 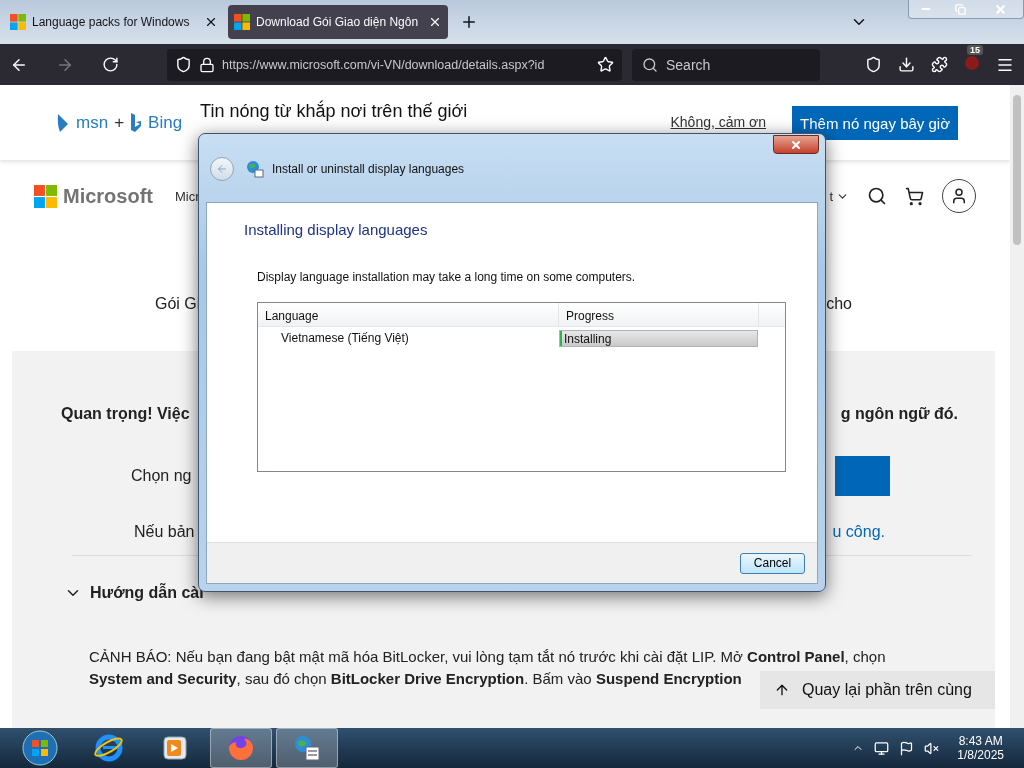 I want to click on lock-icon, so click(x=207, y=64).